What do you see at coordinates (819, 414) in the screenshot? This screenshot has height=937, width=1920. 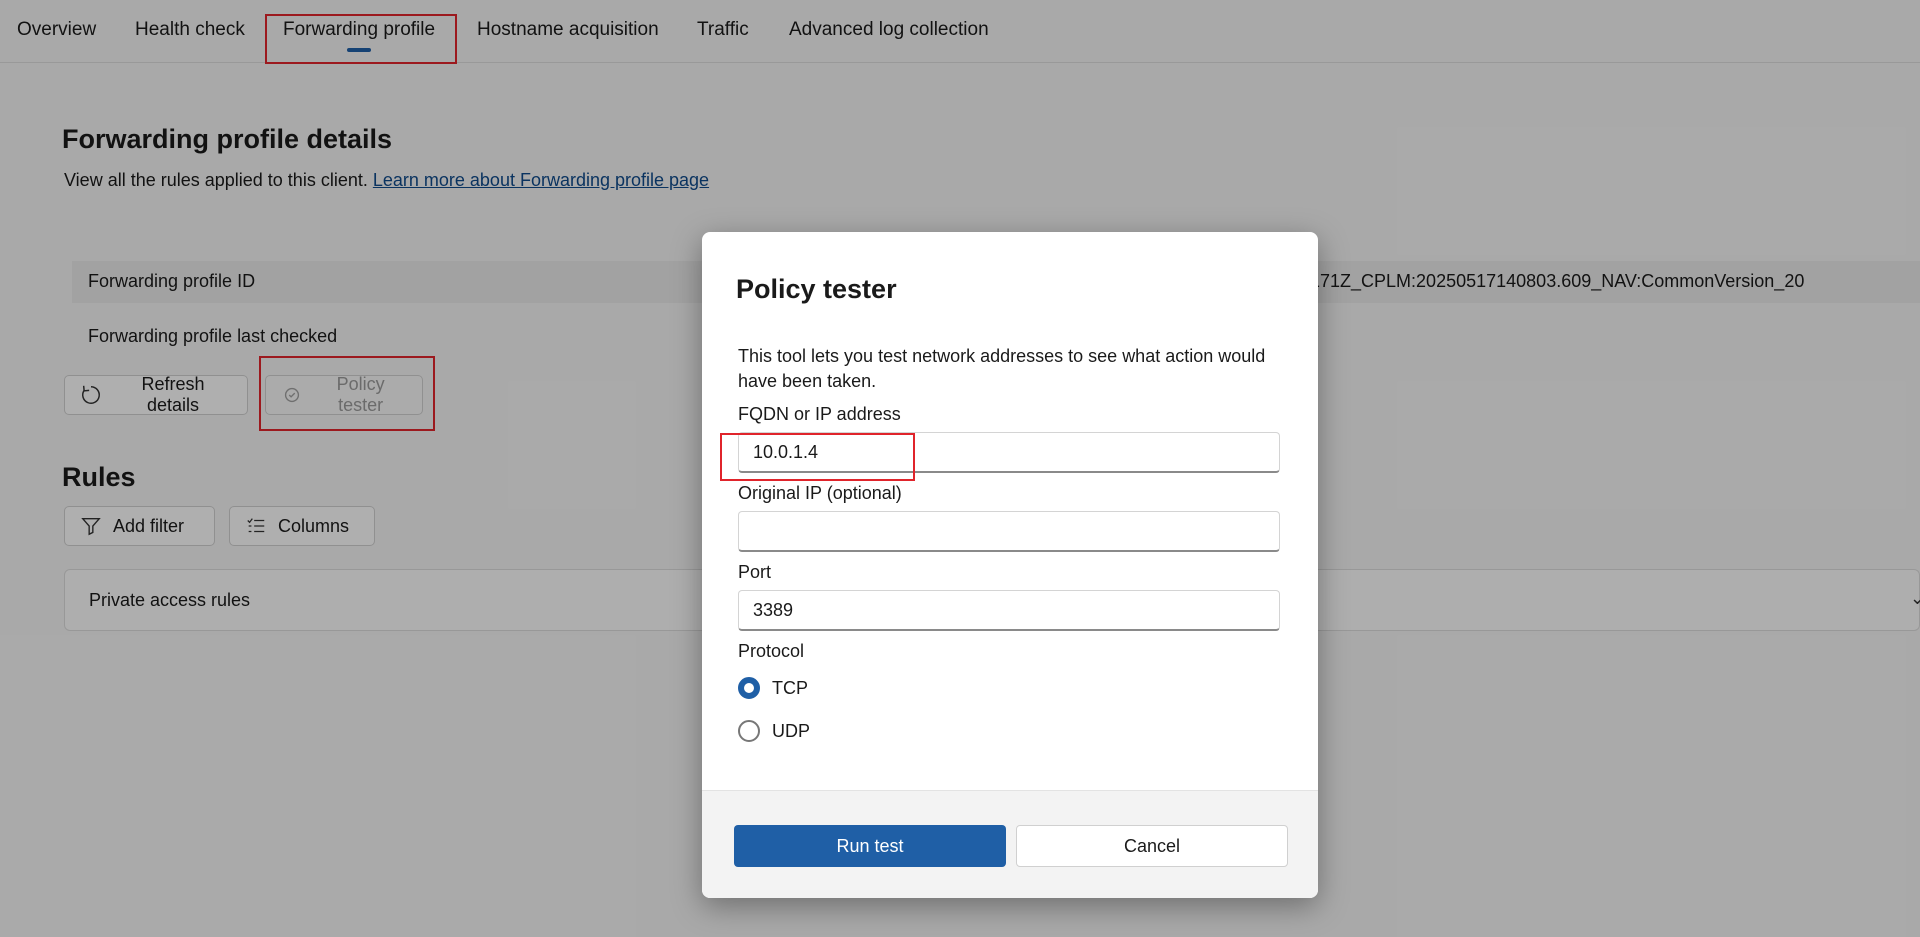 I see `fqdn-label: FQDN or IP address` at bounding box center [819, 414].